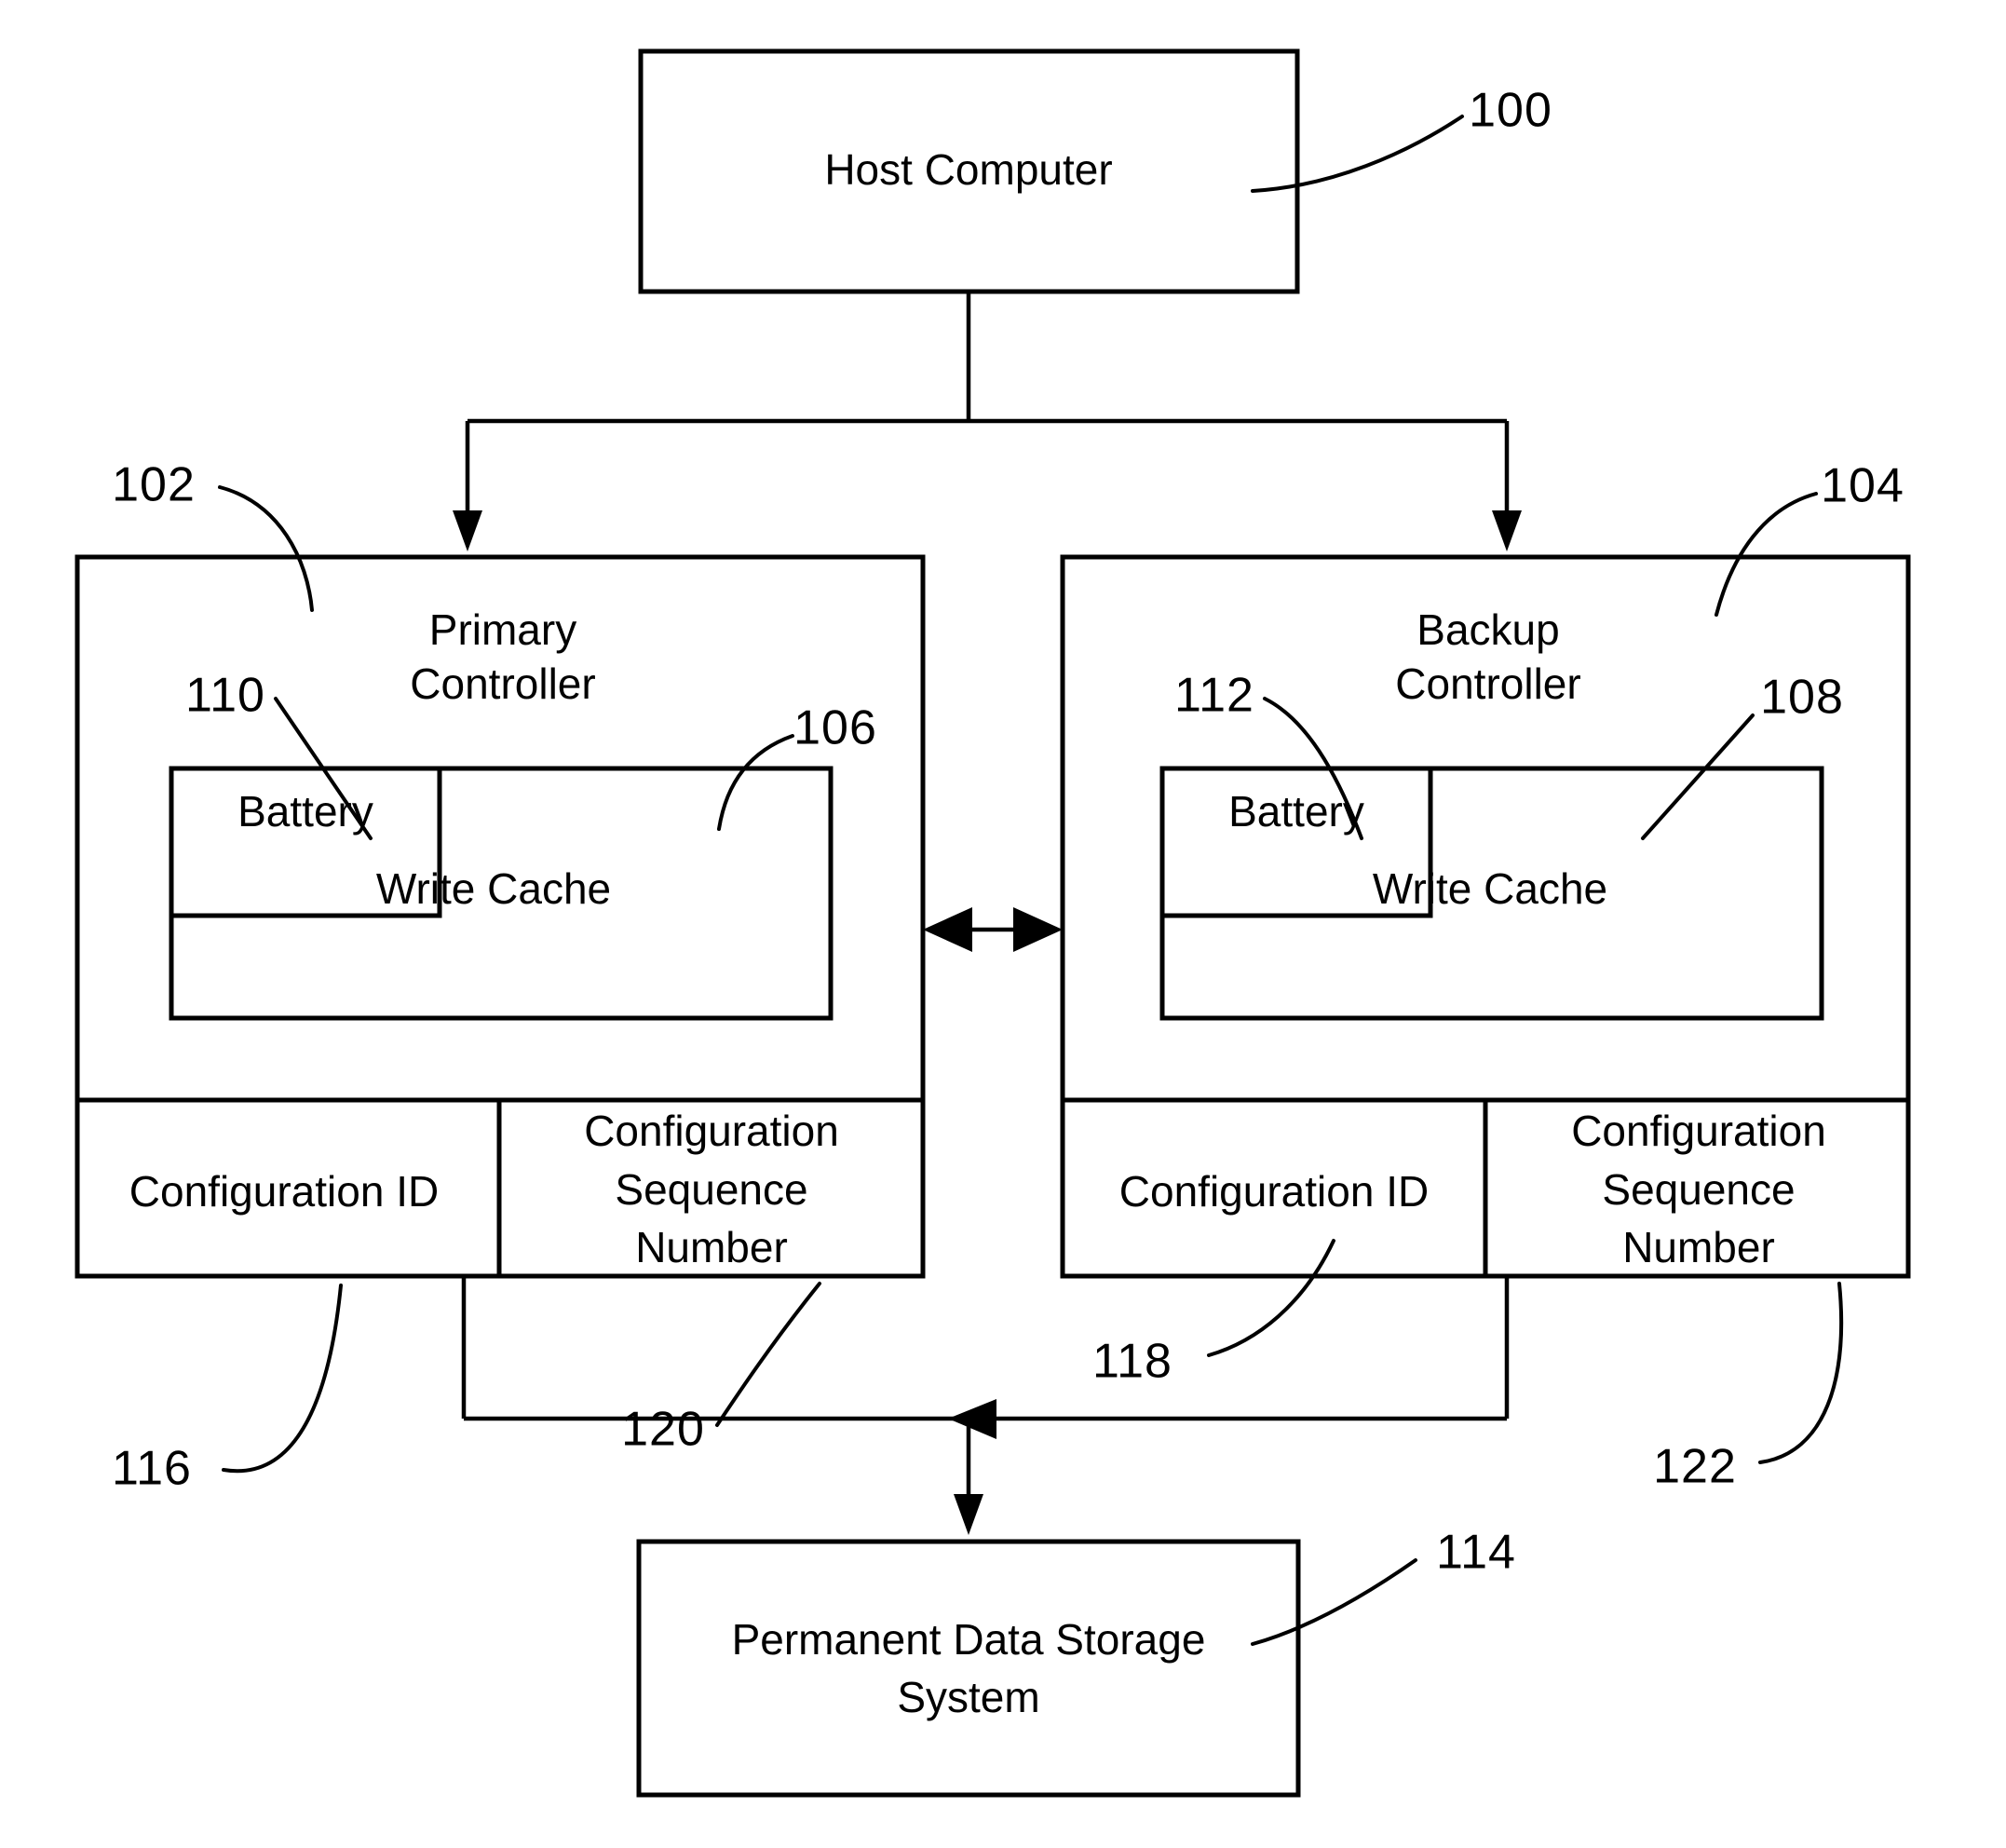 The image size is (2006, 1848). I want to click on ref-118-callout: 118, so click(1213, 1314).